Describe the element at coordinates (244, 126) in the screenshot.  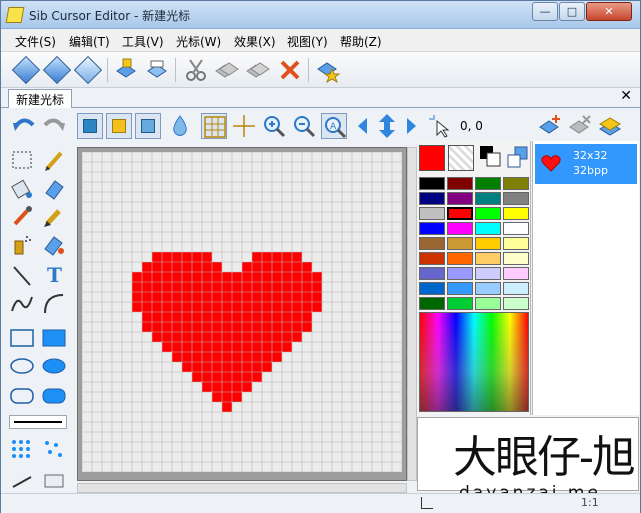
I see `hotspot-button` at that location.